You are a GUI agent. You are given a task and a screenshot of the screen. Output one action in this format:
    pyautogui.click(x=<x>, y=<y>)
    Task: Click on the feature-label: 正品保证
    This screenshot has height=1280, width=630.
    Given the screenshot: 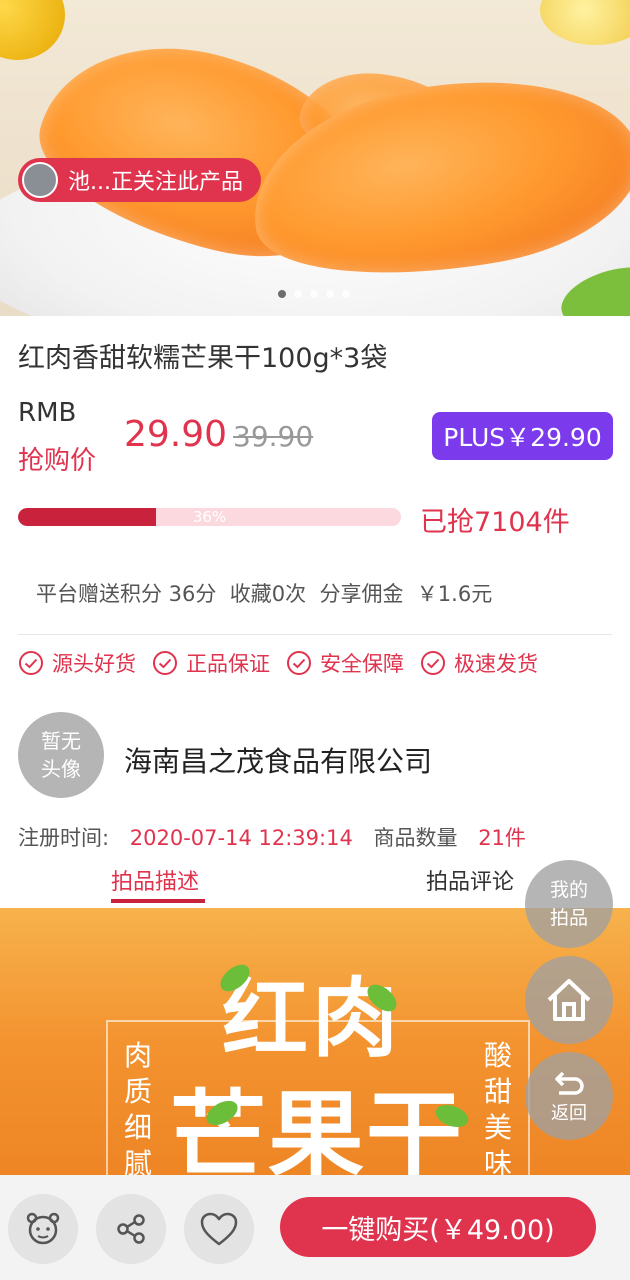 What is the action you would take?
    pyautogui.click(x=228, y=664)
    